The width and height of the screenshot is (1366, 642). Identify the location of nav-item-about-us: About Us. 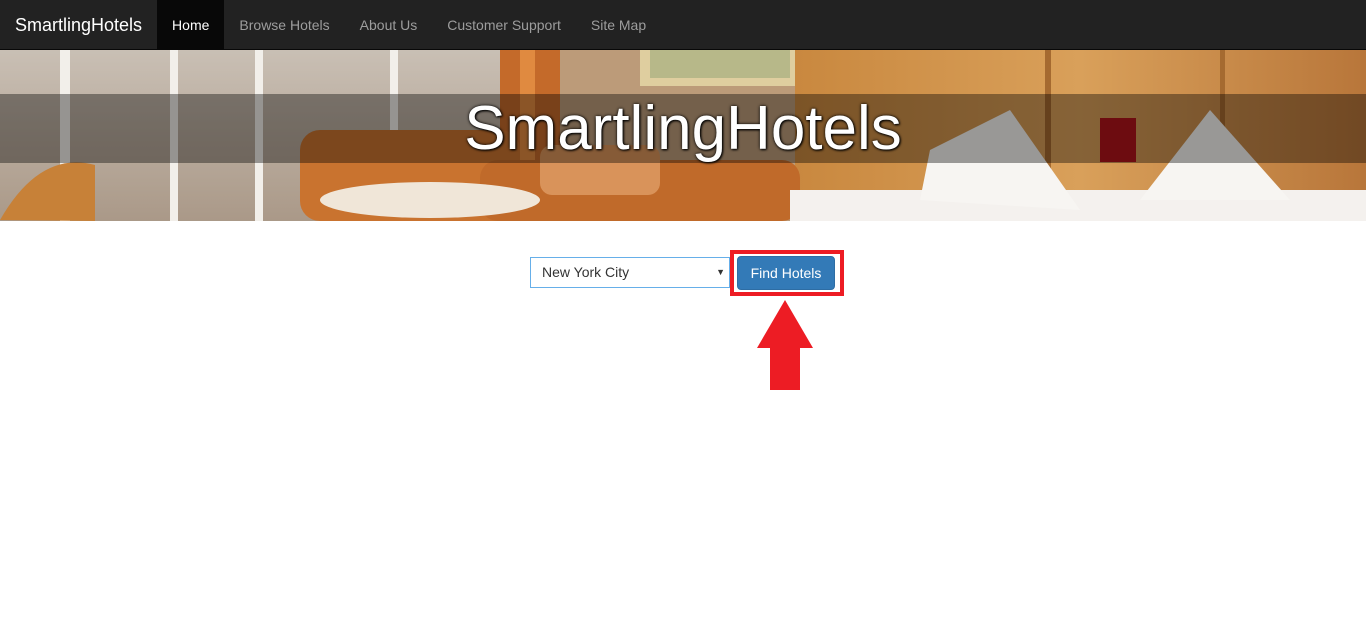
(389, 24).